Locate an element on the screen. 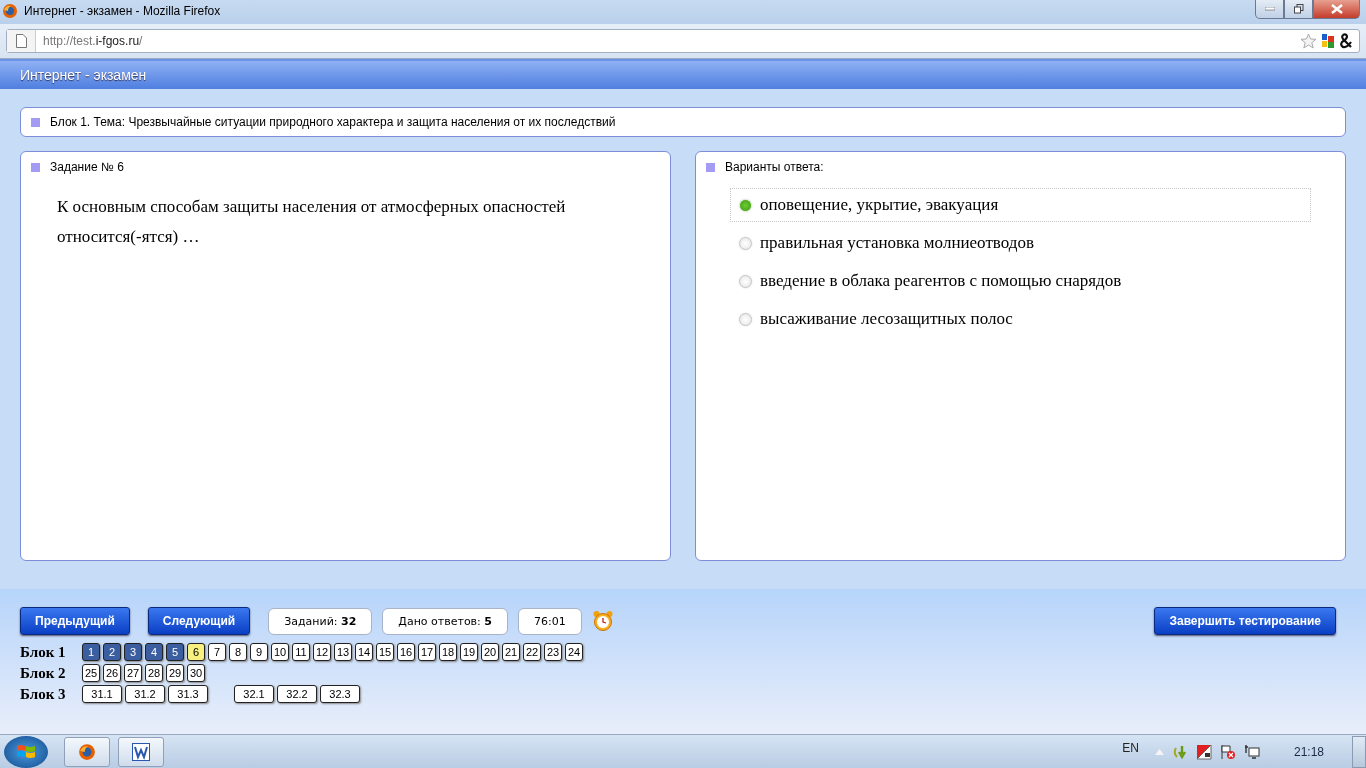  question-number-button: 3 is located at coordinates (133, 652).